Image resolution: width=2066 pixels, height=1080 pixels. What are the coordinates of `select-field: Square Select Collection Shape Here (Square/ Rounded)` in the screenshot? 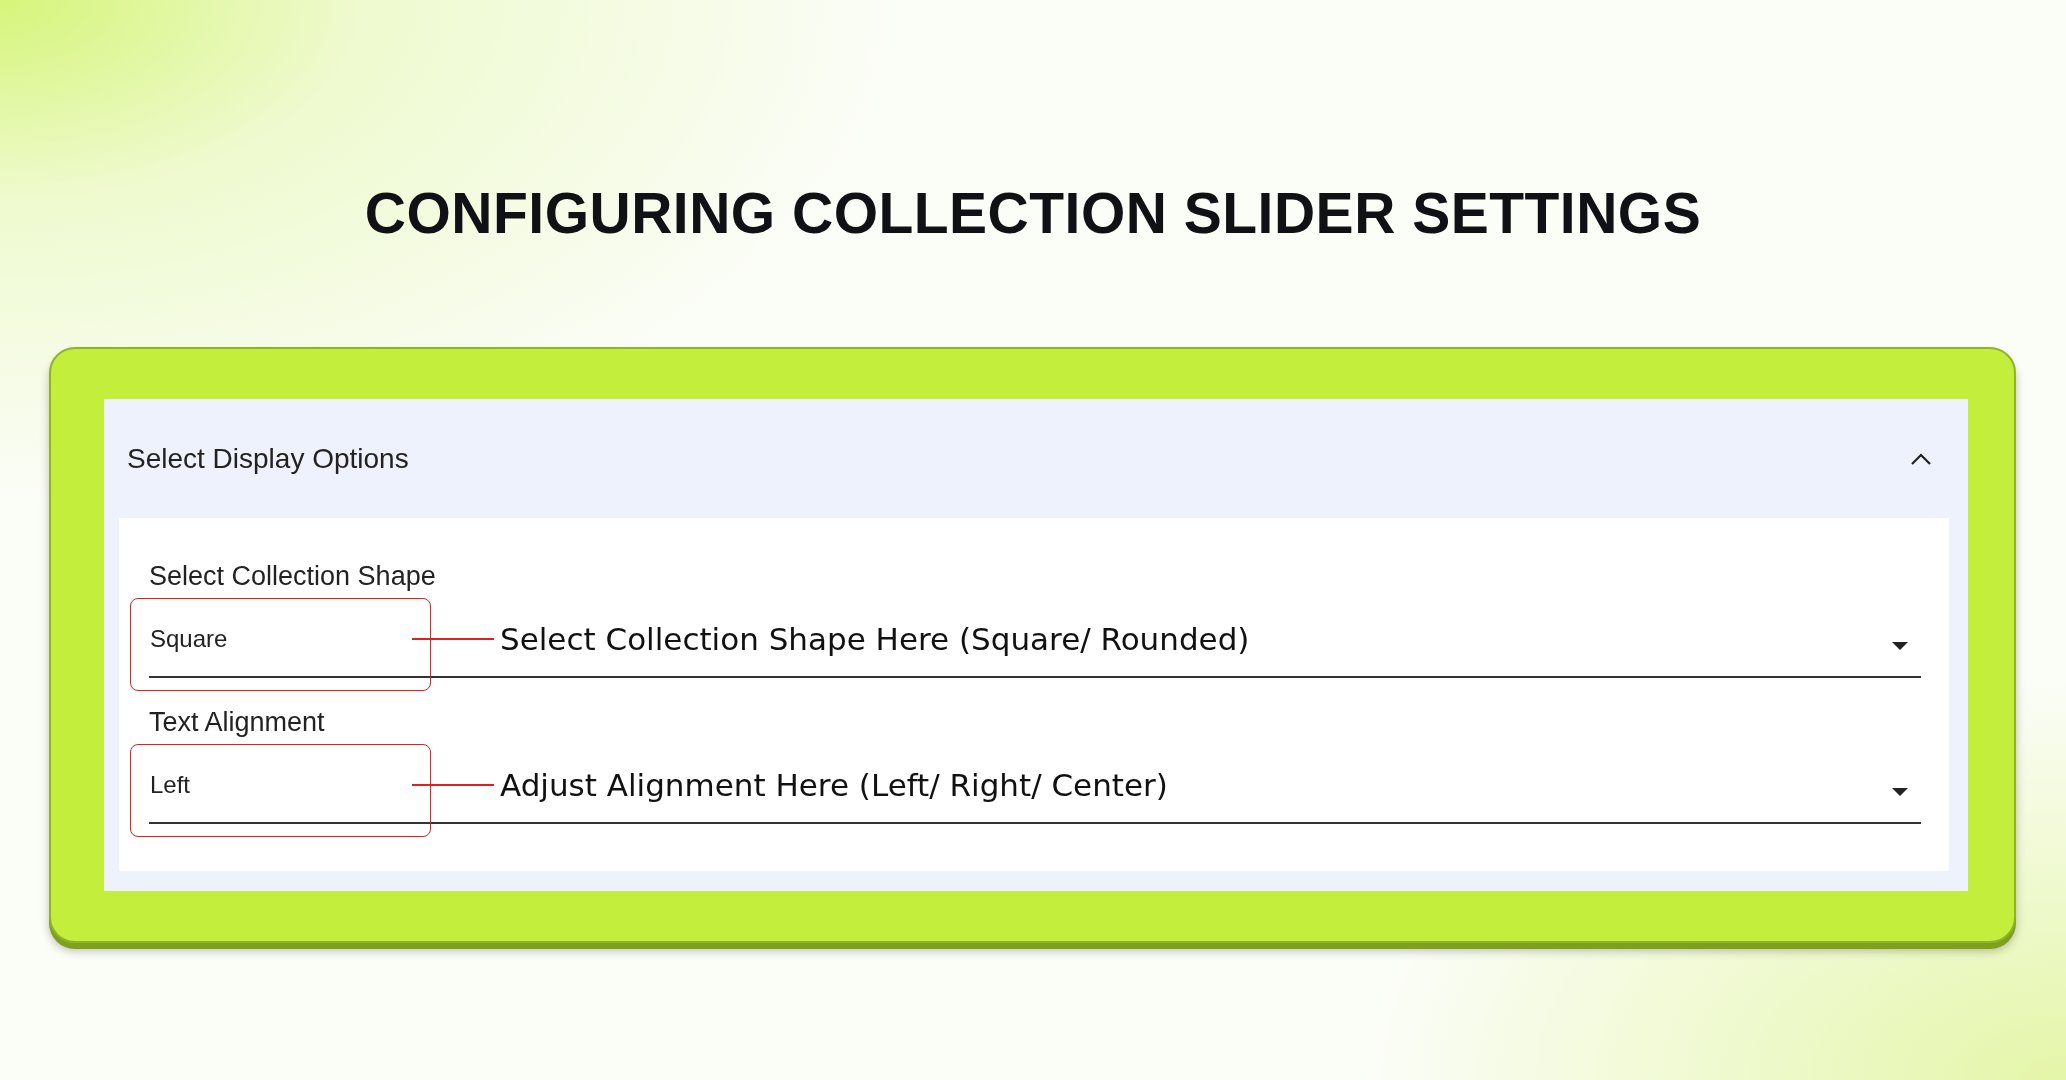 It's located at (1035, 636).